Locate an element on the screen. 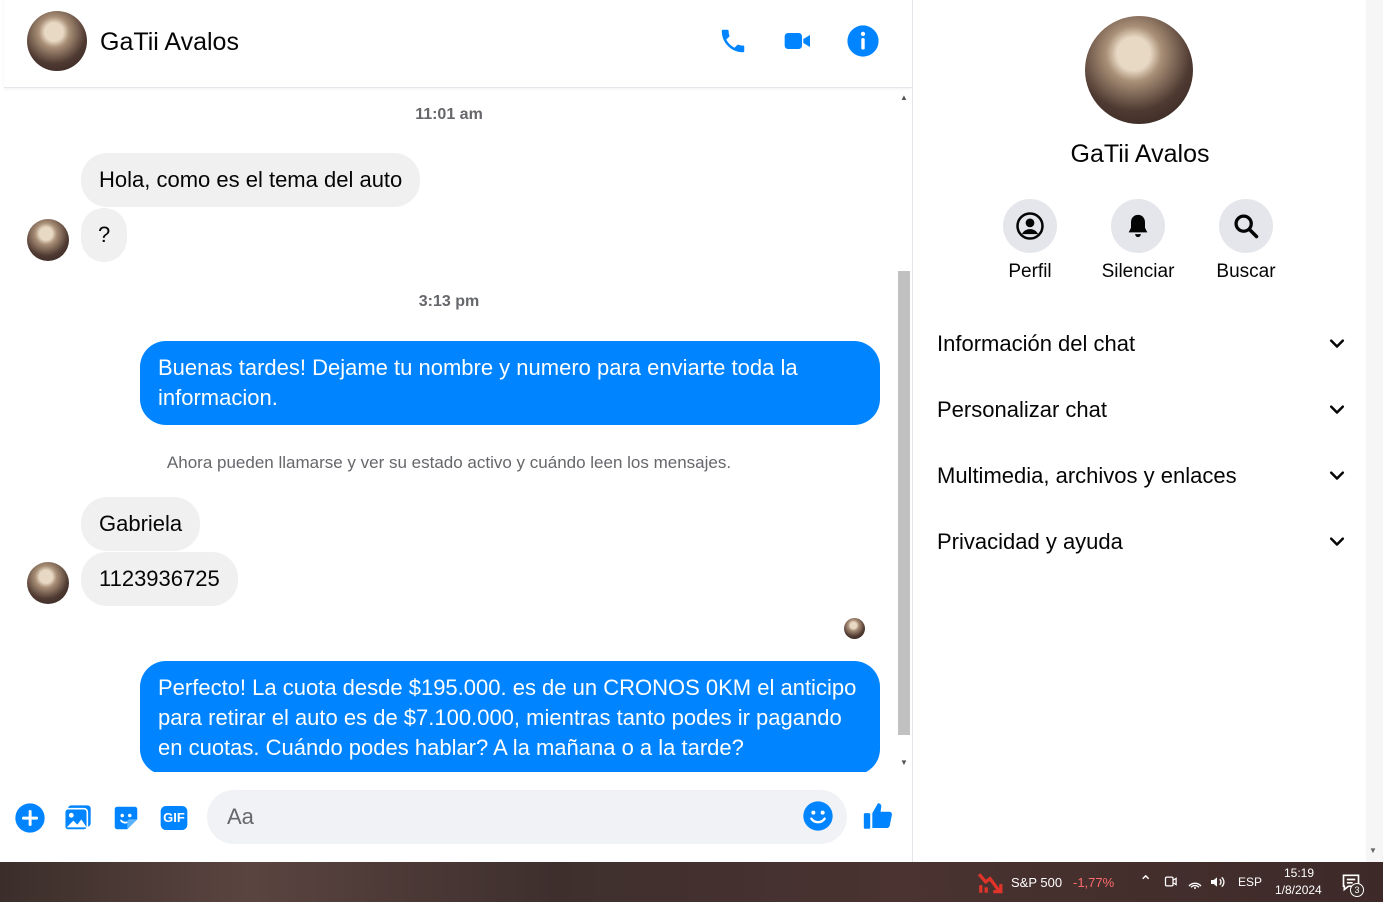  search-action: Buscar is located at coordinates (1246, 241).